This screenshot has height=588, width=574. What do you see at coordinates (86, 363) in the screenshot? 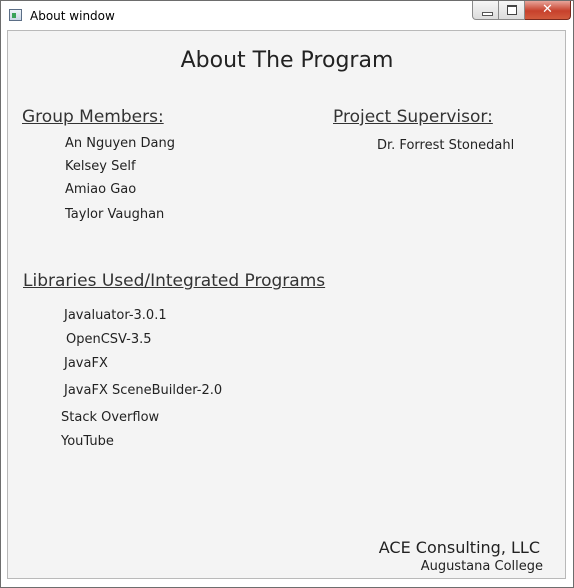
I see `library-item: JavaFX` at bounding box center [86, 363].